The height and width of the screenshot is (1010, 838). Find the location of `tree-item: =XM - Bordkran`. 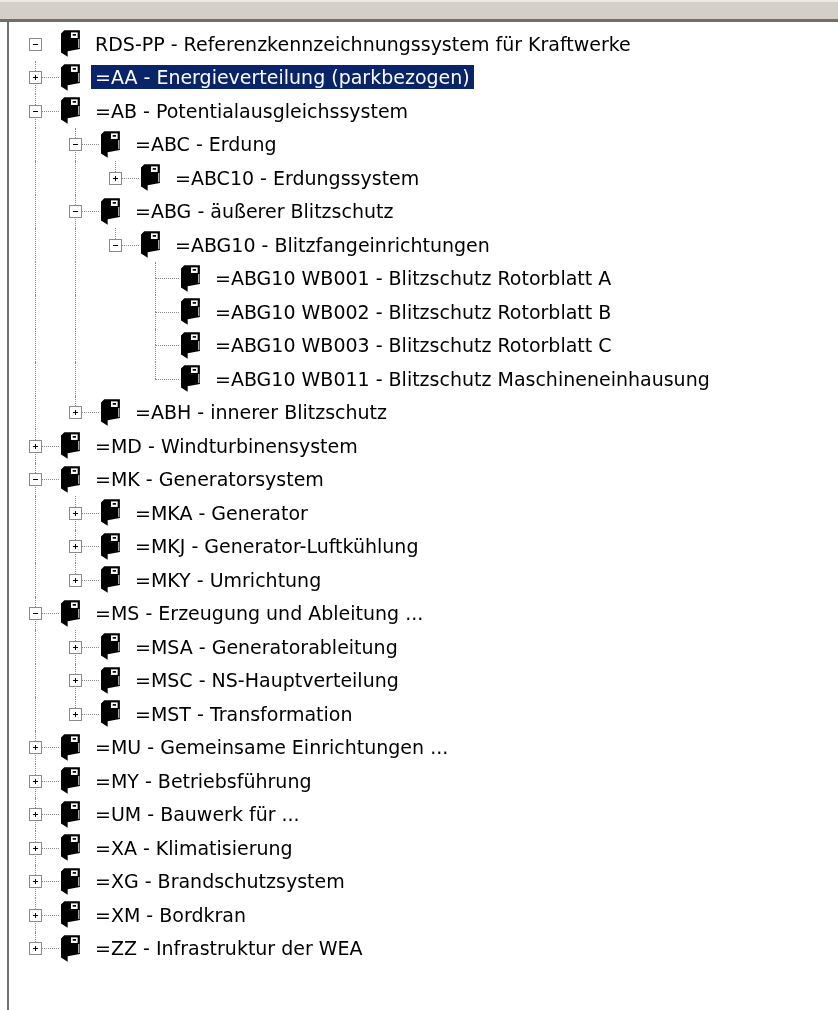

tree-item: =XM - Bordkran is located at coordinates (170, 914).